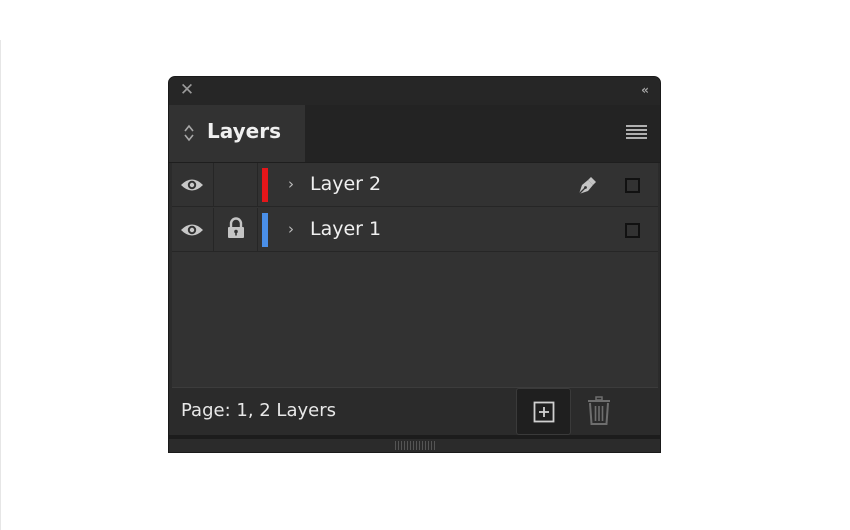  What do you see at coordinates (414, 134) in the screenshot?
I see `panel-tabbar: Layers` at bounding box center [414, 134].